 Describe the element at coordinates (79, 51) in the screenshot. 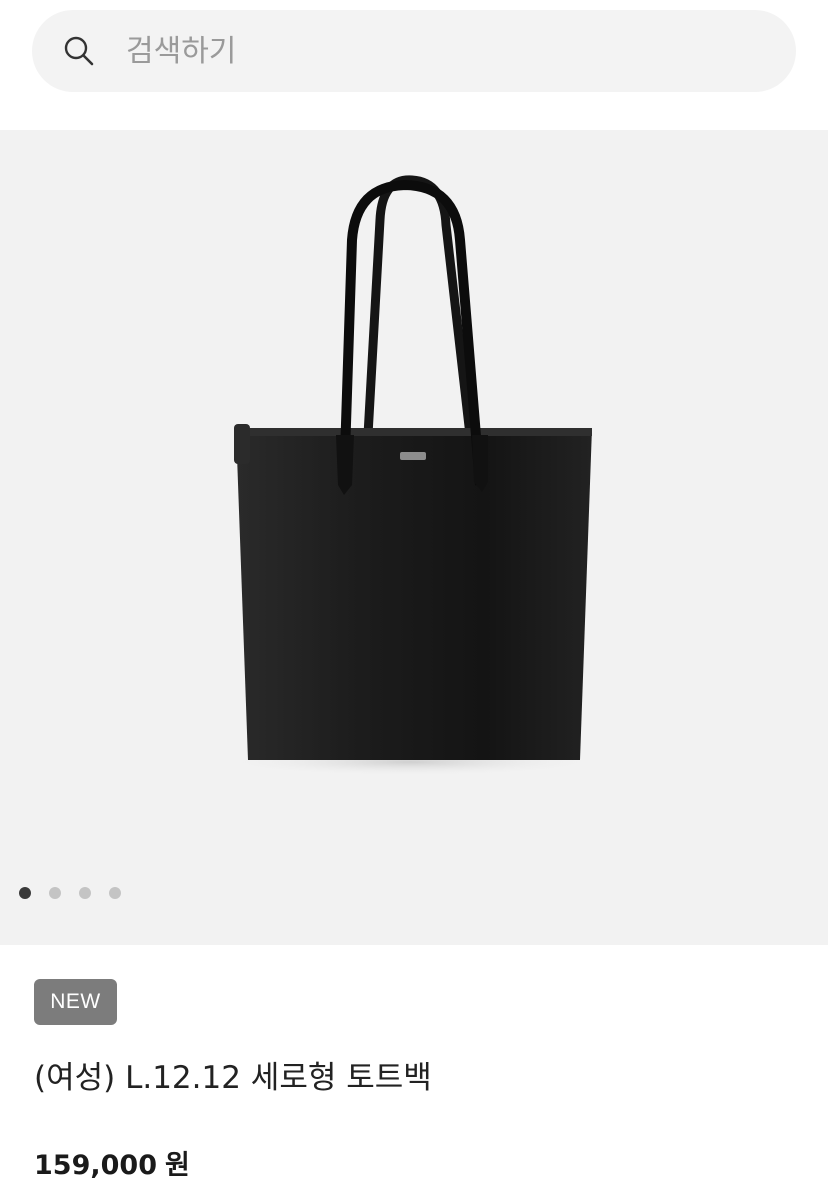

I see `search-icon` at that location.